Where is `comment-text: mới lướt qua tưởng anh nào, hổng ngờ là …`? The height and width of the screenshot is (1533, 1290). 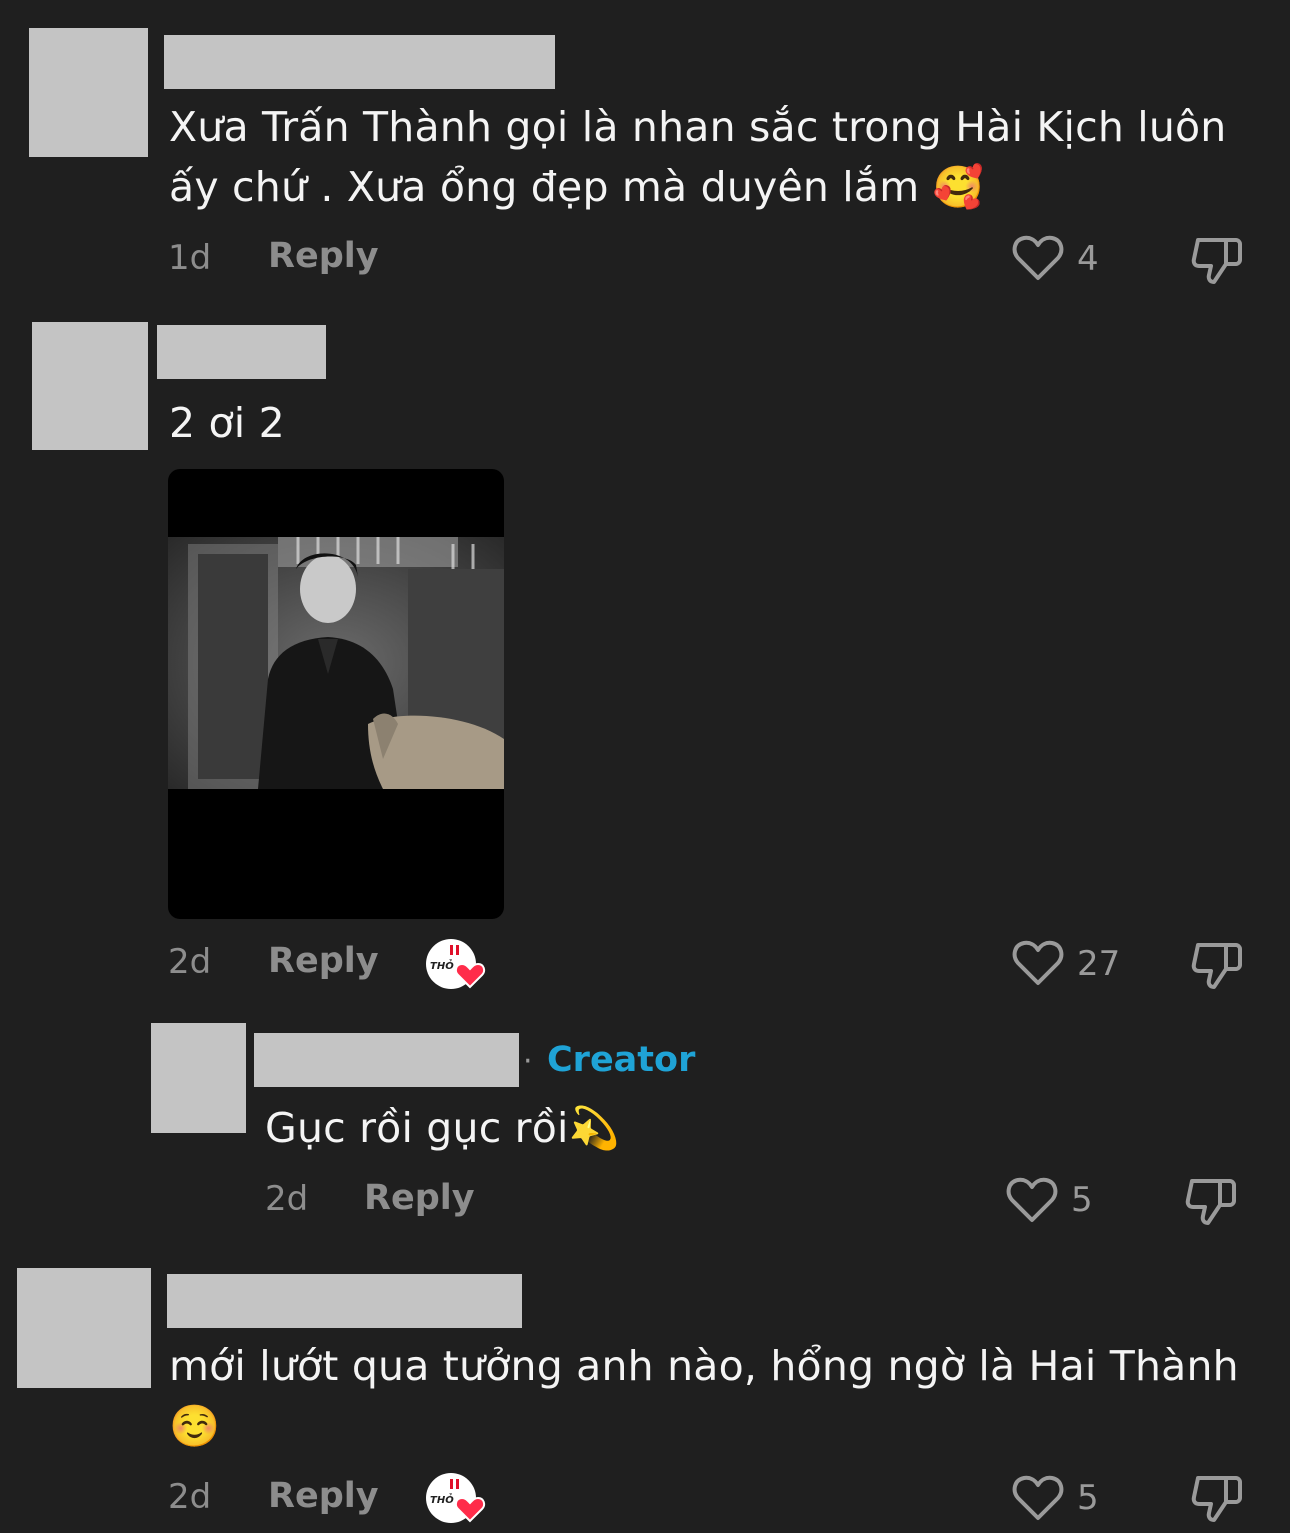
comment-text: mới lướt qua tưởng anh nào, hổng ngờ là … is located at coordinates (704, 1366).